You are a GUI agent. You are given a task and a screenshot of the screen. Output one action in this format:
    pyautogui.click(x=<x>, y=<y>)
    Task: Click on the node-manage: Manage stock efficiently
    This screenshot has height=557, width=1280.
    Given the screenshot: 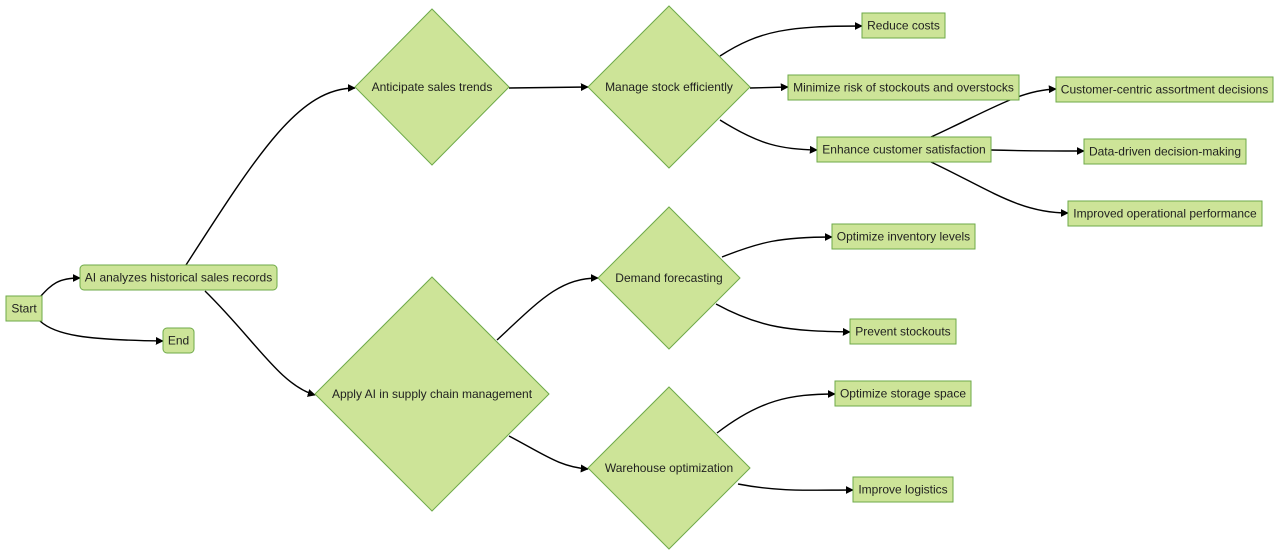 What is the action you would take?
    pyautogui.click(x=669, y=87)
    